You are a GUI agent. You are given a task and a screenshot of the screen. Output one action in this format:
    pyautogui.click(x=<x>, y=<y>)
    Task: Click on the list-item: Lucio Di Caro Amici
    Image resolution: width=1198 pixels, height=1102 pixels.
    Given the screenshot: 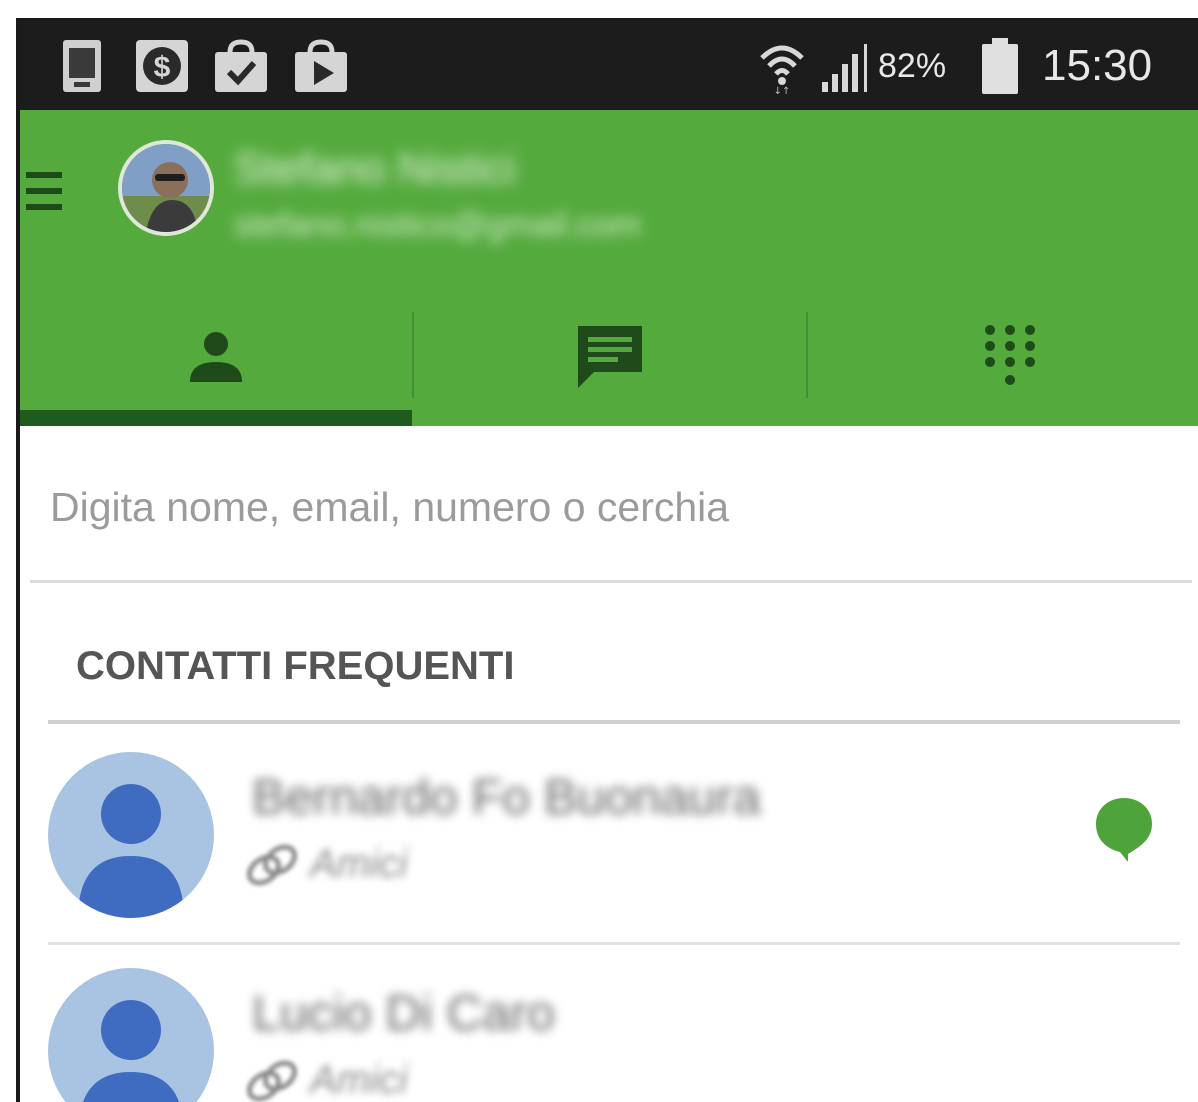 What is the action you would take?
    pyautogui.click(x=609, y=1021)
    